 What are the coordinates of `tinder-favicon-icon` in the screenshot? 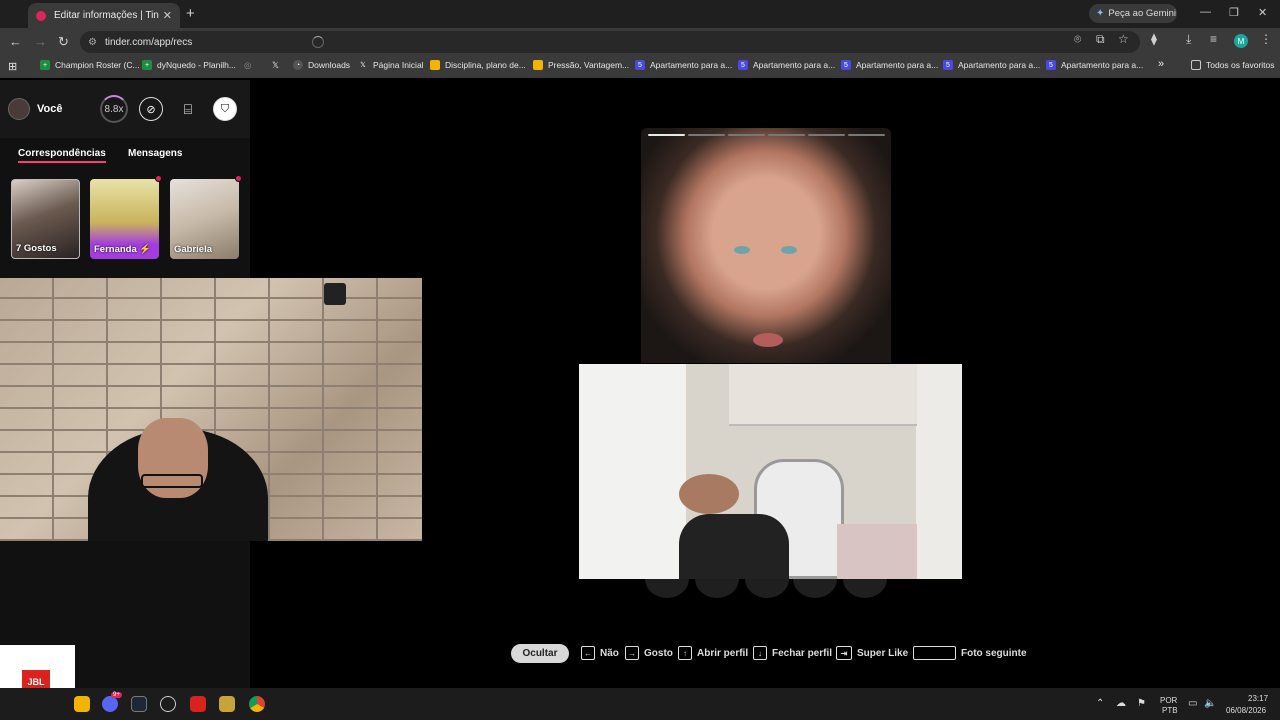 It's located at (41, 15).